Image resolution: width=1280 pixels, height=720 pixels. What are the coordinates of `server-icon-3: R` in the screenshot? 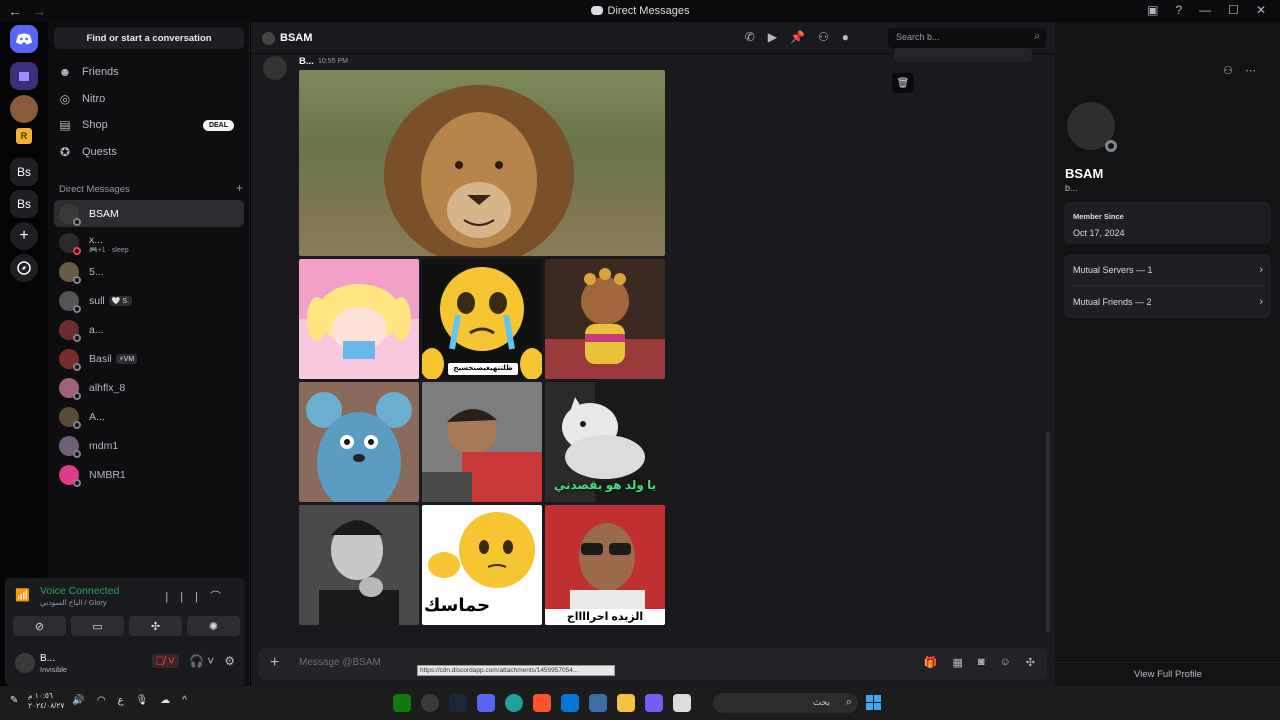 It's located at (24, 136).